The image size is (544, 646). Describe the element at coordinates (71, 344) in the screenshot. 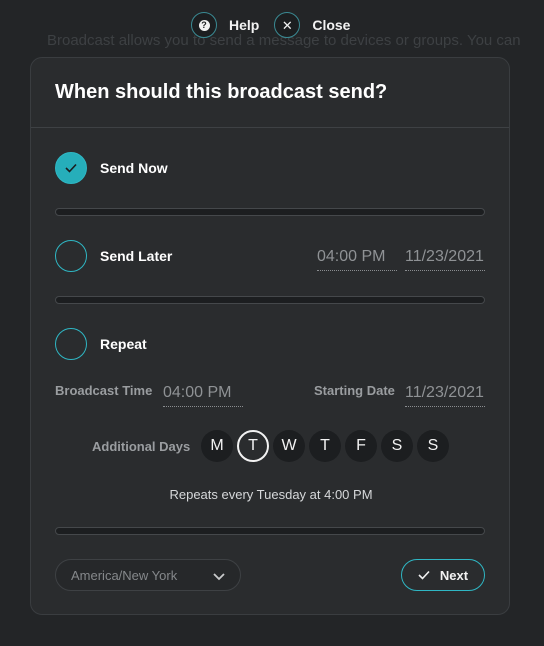

I see `repeat-radio` at that location.